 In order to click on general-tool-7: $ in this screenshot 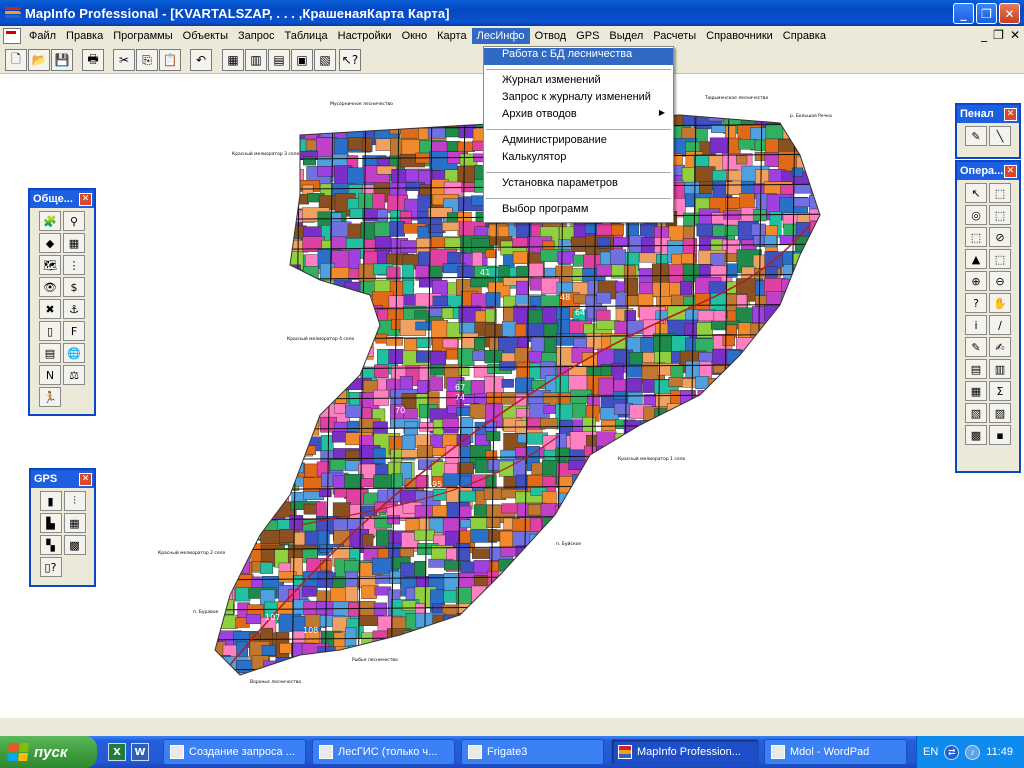, I will do `click(74, 287)`.